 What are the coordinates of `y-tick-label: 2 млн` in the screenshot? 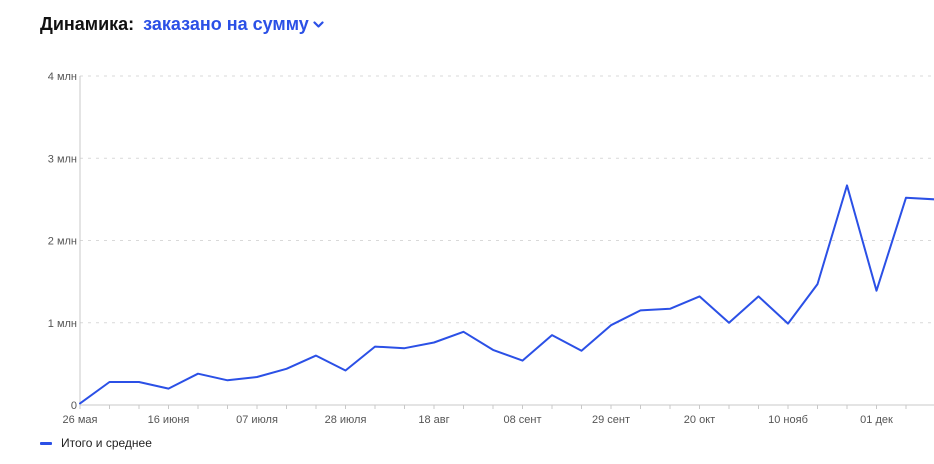 It's located at (62, 242).